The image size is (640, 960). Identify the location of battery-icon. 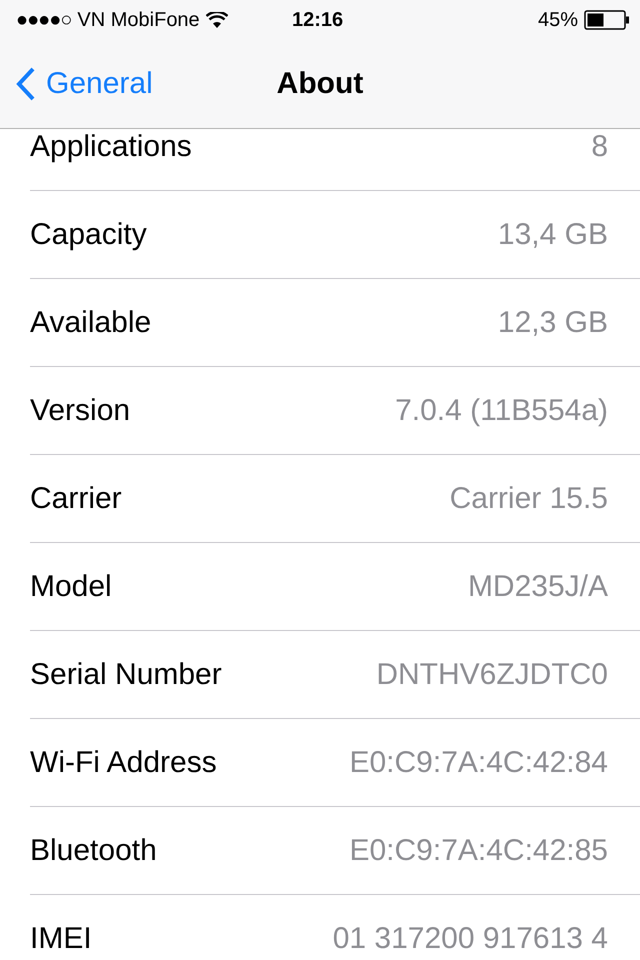
(607, 20).